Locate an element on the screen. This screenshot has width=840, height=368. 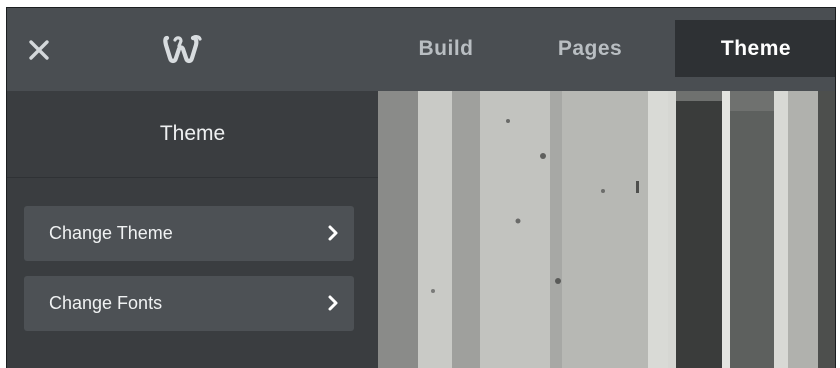
change-fonts-label: Change Fonts is located at coordinates (106, 303).